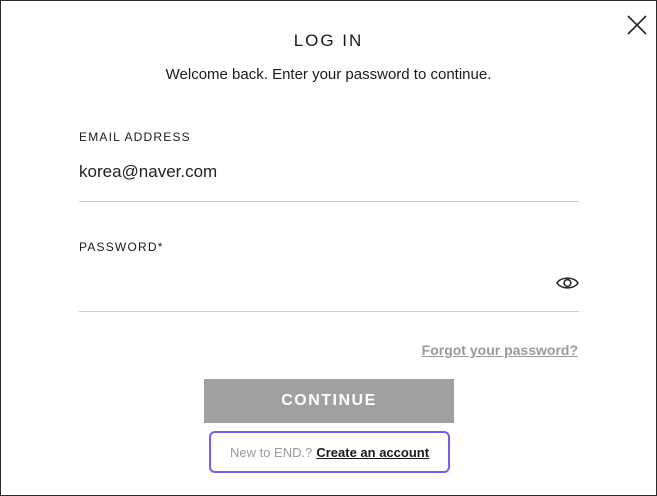 Image resolution: width=657 pixels, height=496 pixels. I want to click on email-underline, so click(329, 201).